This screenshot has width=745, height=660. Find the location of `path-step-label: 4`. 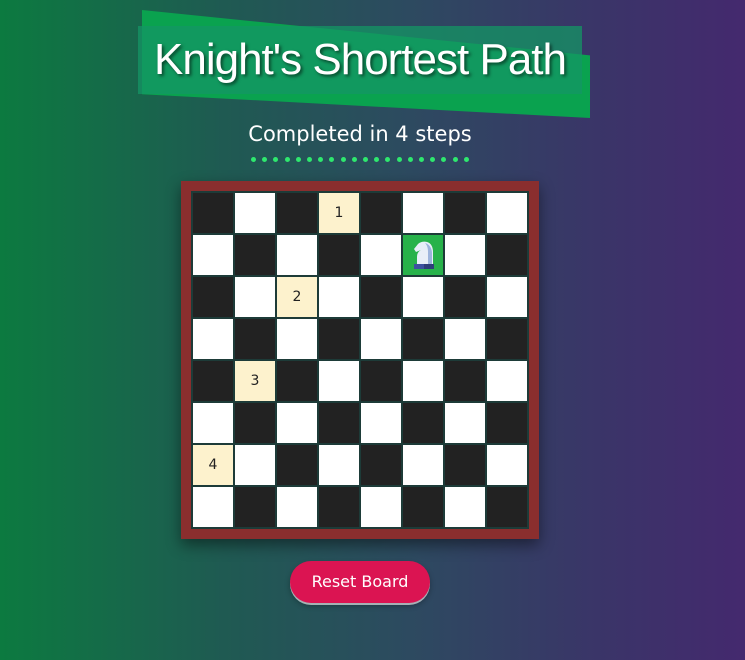

path-step-label: 4 is located at coordinates (213, 465).